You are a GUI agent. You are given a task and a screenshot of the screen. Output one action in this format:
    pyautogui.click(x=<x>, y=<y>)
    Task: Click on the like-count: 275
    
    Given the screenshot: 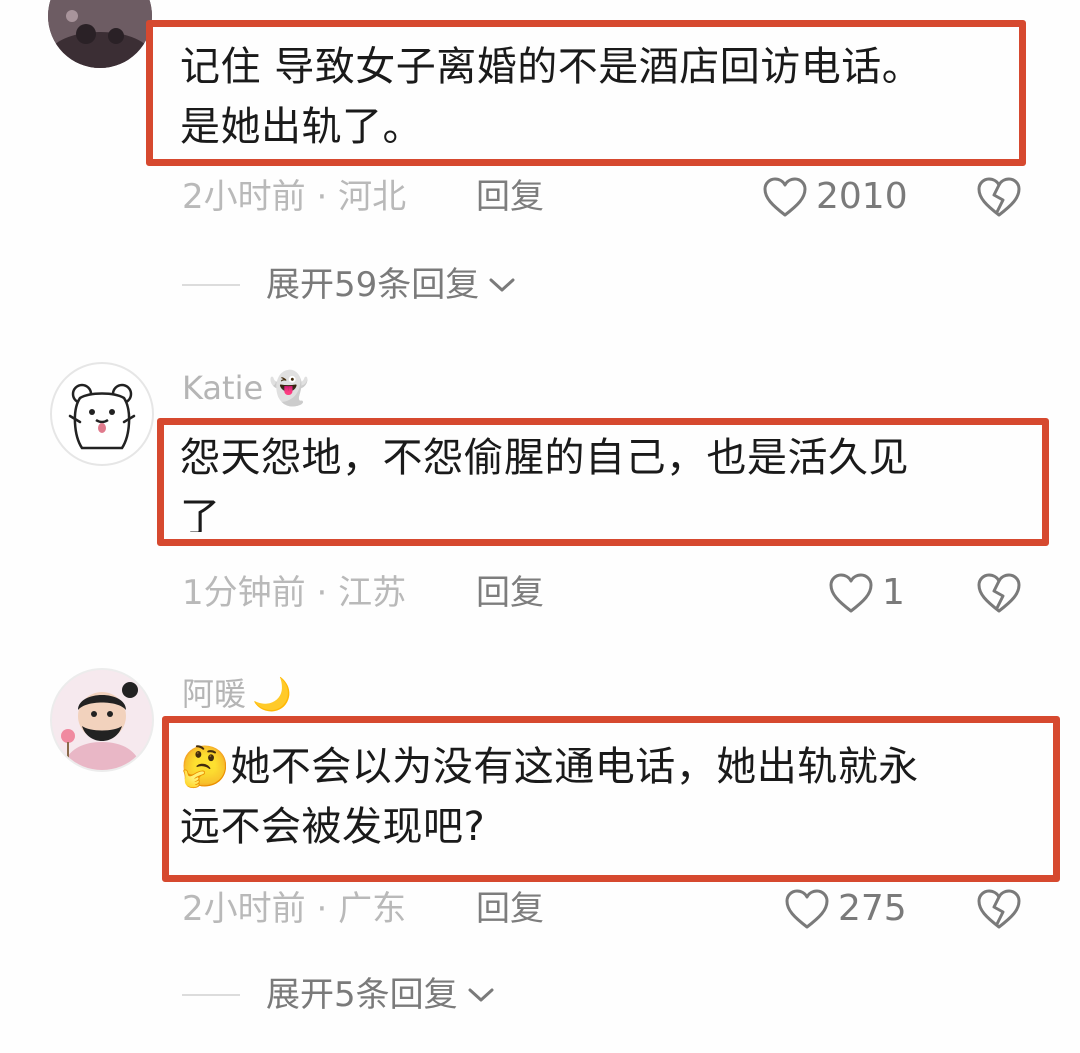 What is the action you would take?
    pyautogui.click(x=872, y=908)
    